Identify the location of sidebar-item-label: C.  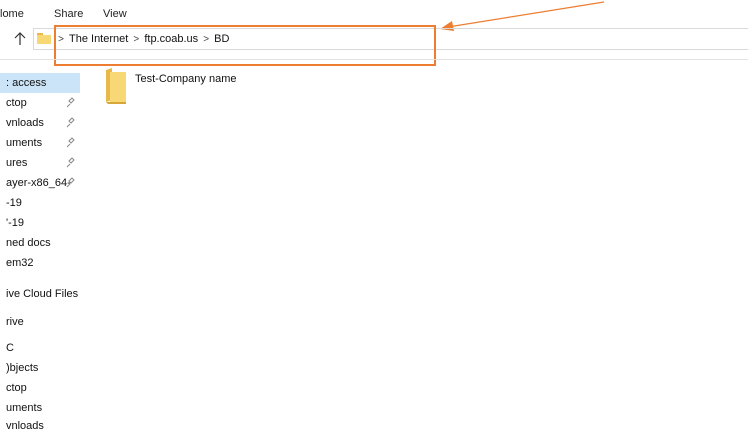
(10, 348).